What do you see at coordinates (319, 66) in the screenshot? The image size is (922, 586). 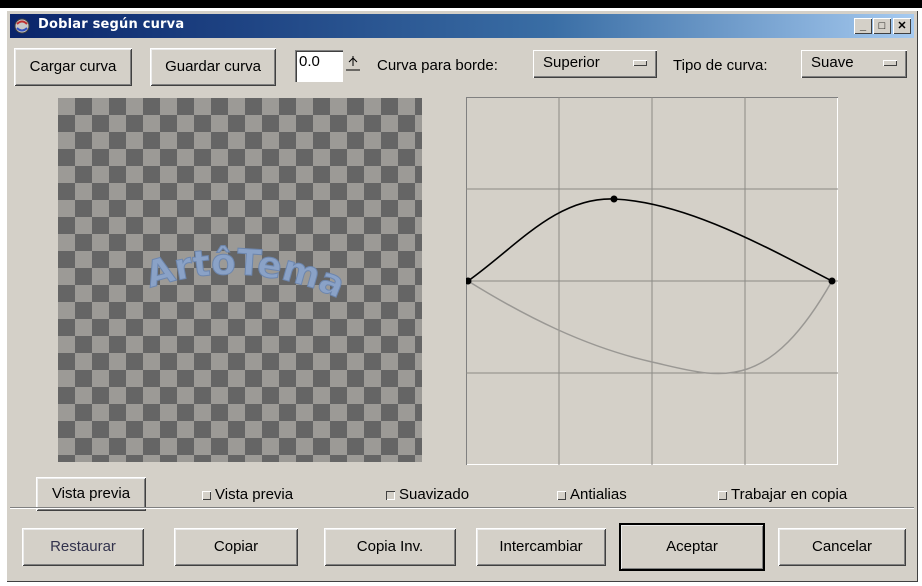 I see `offset-input: 0.0` at bounding box center [319, 66].